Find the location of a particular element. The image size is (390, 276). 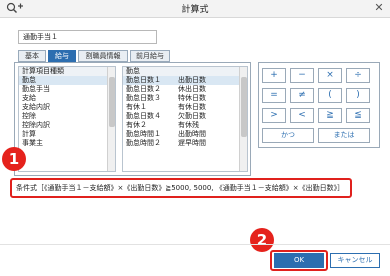

item-name: 特休日数 is located at coordinates (192, 98).